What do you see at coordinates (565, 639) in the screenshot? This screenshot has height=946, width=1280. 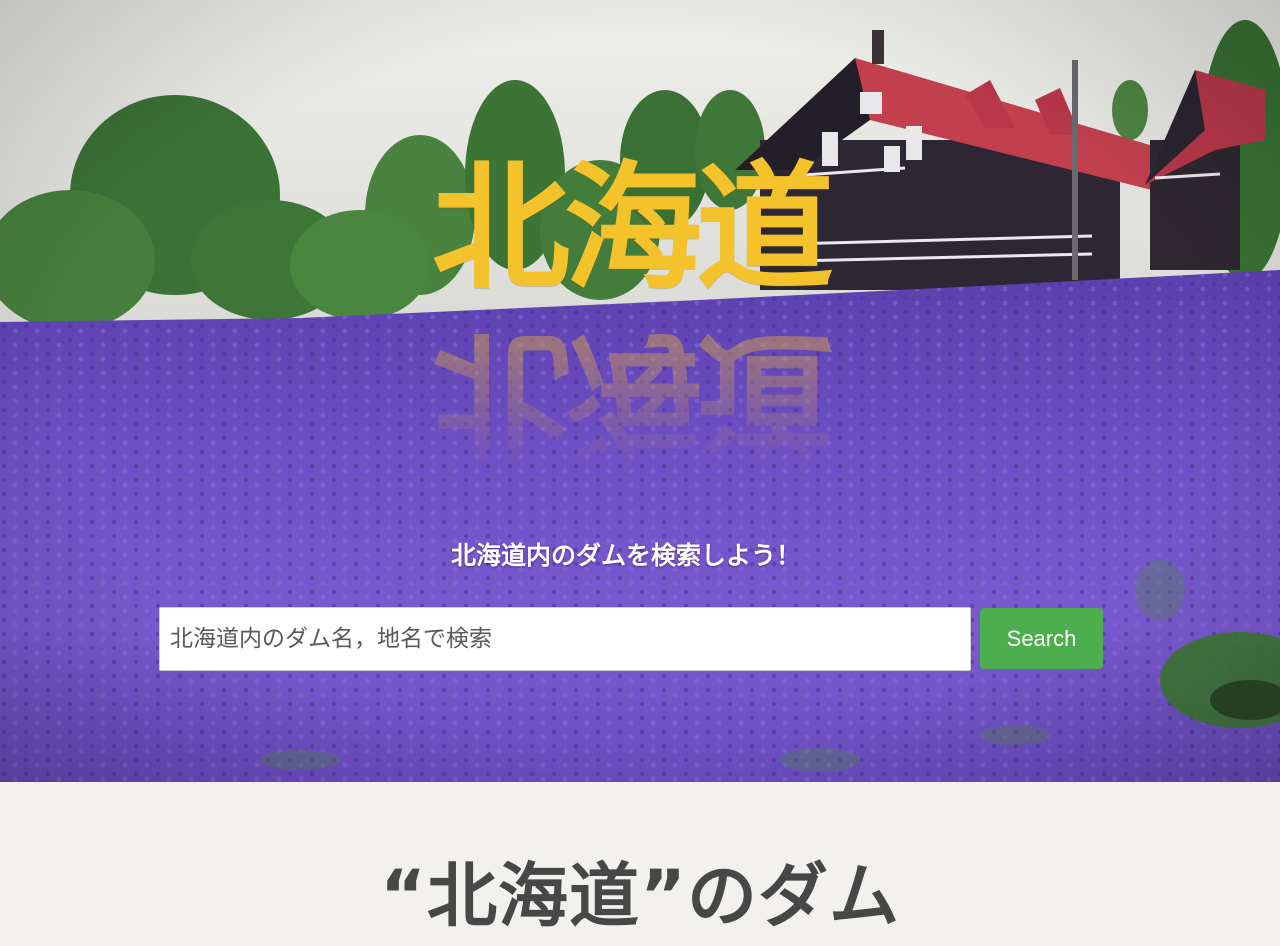 I see `dam-search-input` at bounding box center [565, 639].